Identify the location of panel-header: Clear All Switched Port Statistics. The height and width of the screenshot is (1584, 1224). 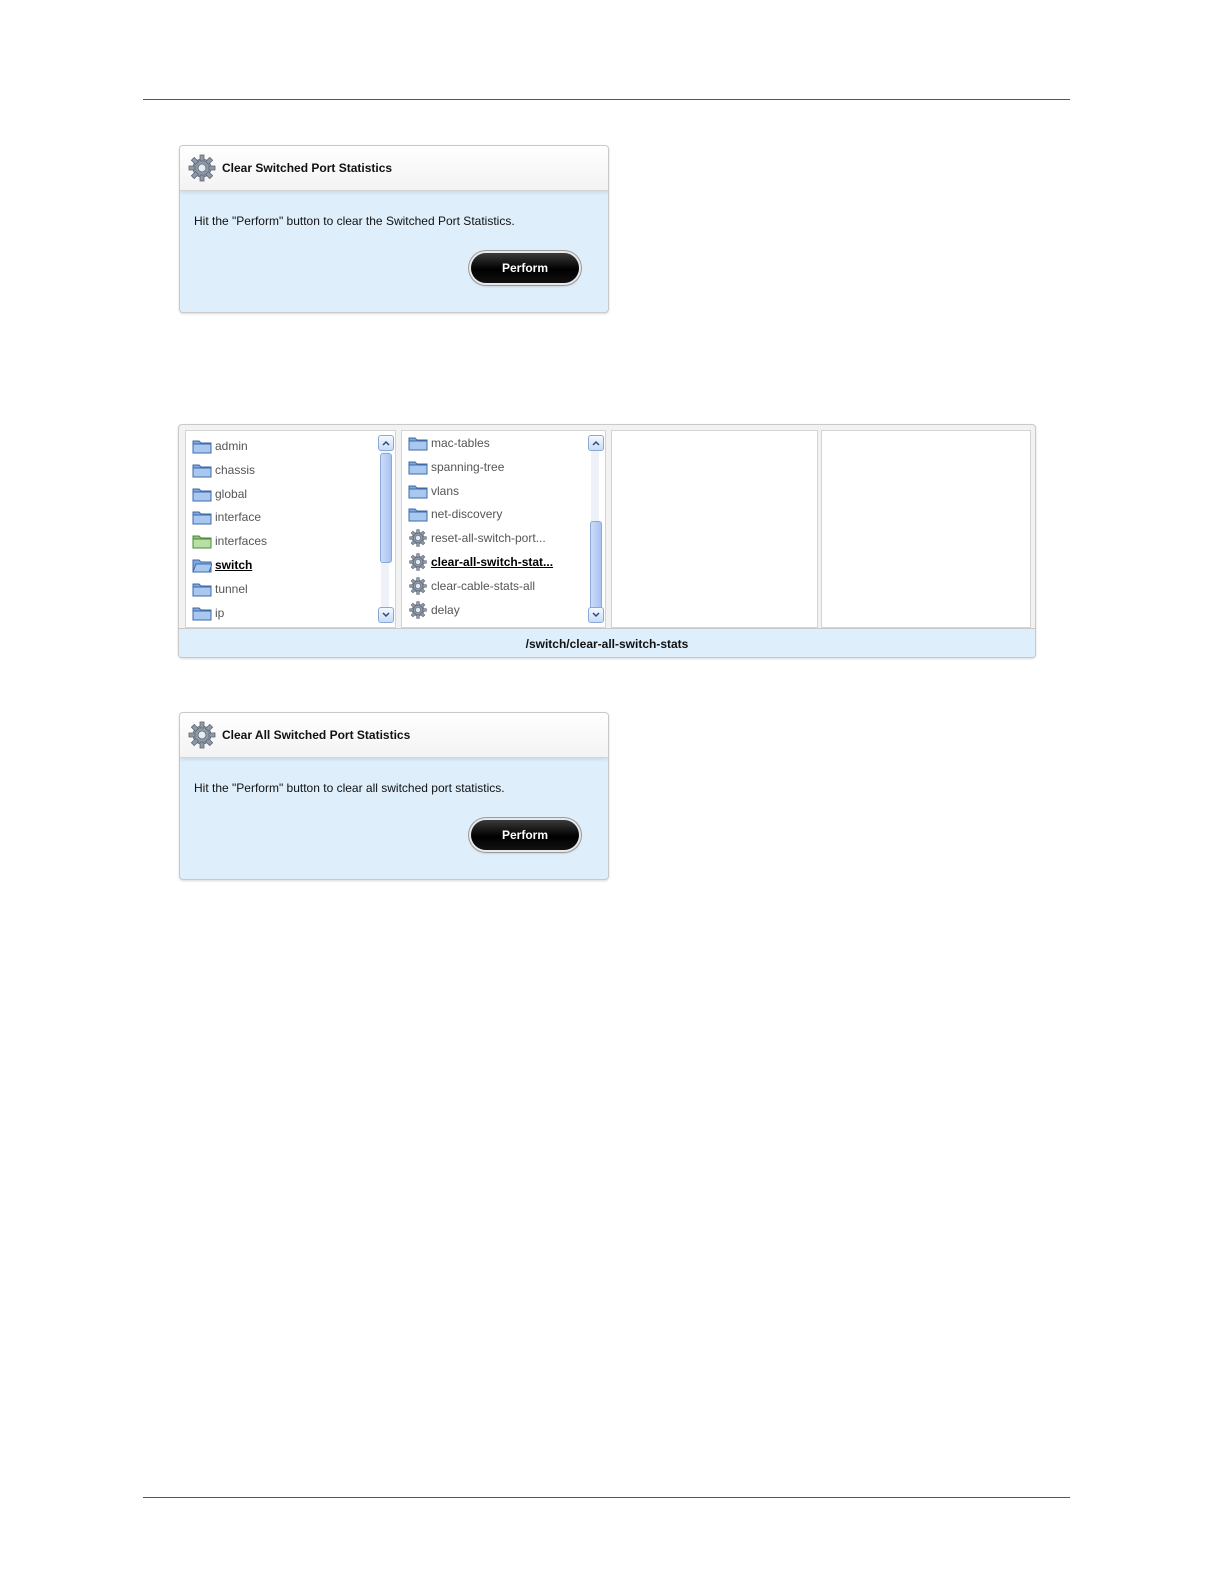
(394, 735).